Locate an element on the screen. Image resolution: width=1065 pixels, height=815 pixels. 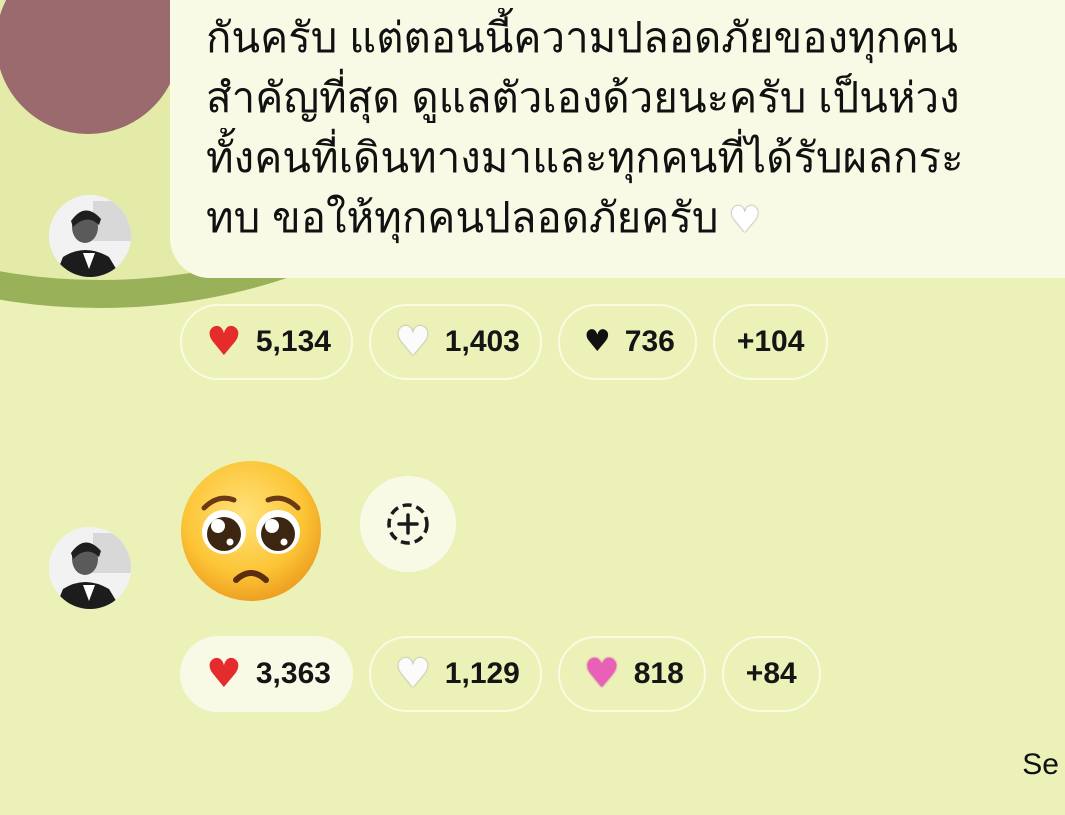
reaction-white-heart-button: ♥ 1,129 is located at coordinates (455, 674).